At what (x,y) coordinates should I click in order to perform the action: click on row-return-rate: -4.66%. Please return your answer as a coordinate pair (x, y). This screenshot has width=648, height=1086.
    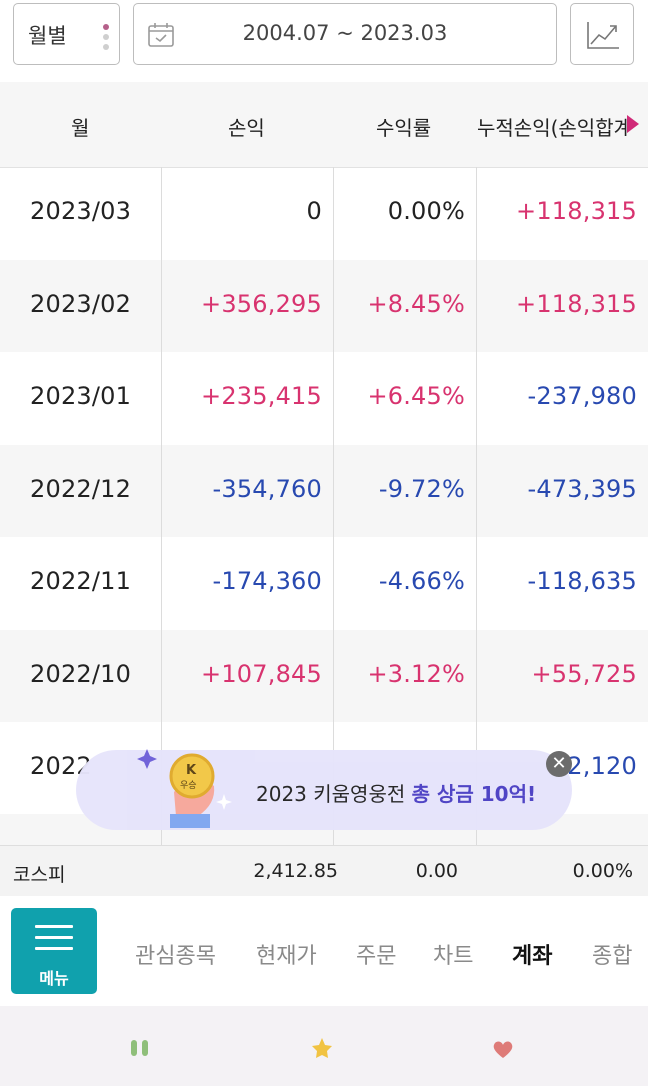
    Looking at the image, I should click on (421, 581).